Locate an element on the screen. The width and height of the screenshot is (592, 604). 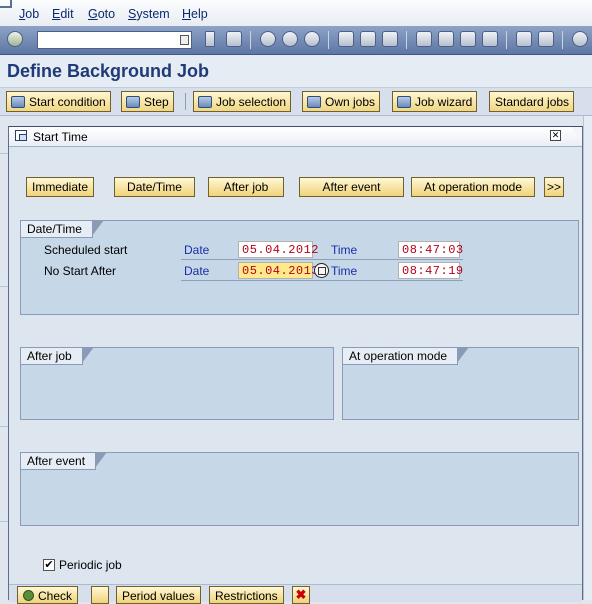
find-icon is located at coordinates (368, 39).